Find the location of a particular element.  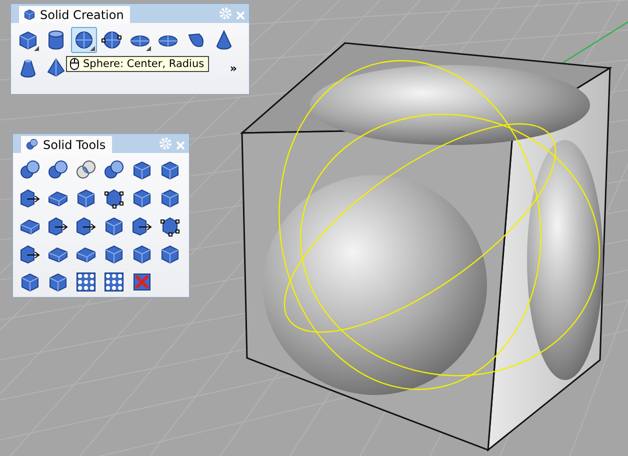

tool-button is located at coordinates (84, 40).